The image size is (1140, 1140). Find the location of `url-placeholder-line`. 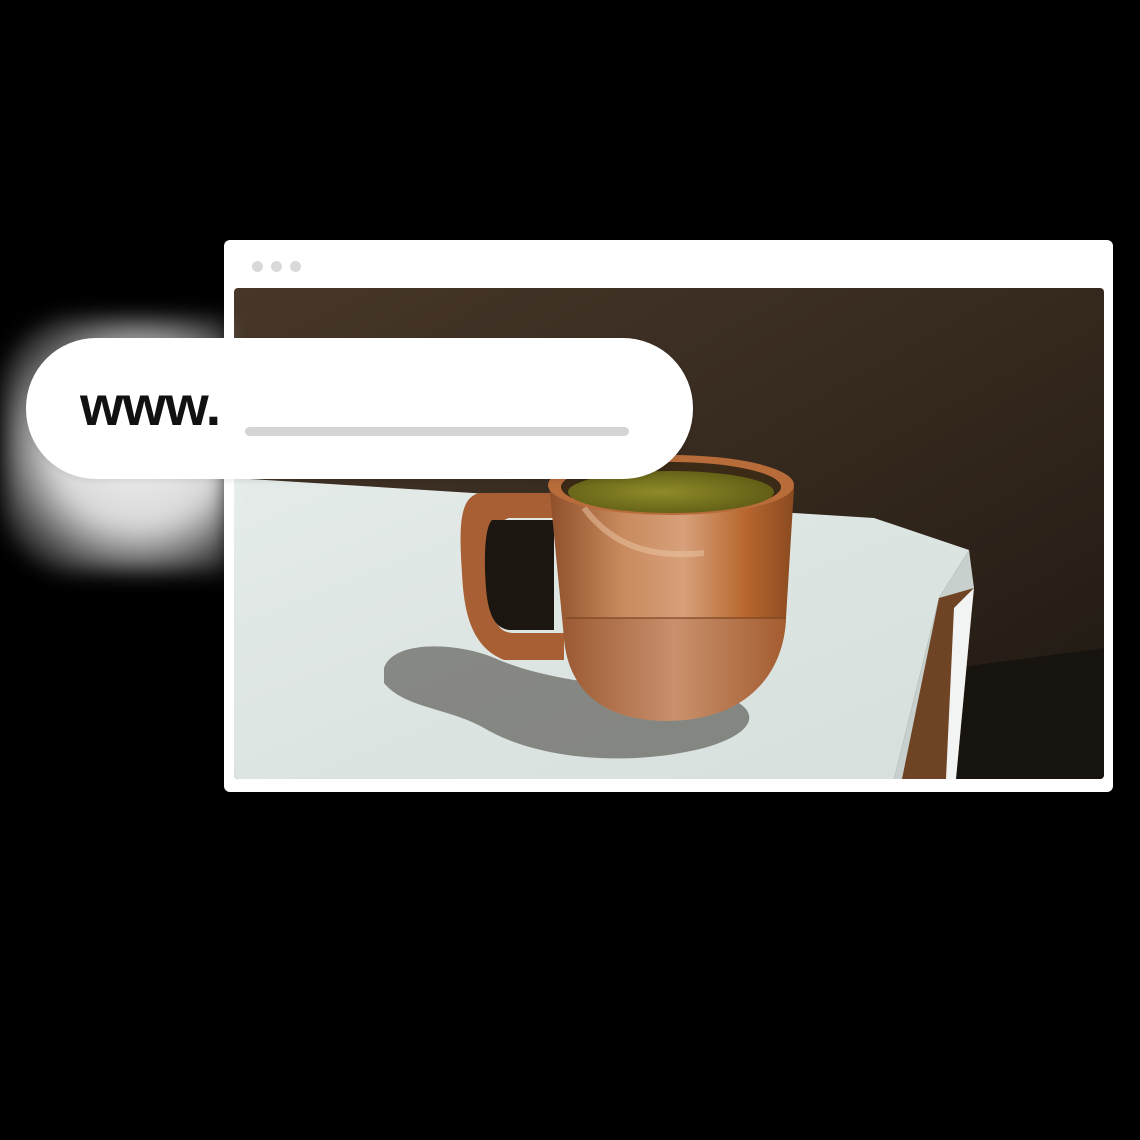

url-placeholder-line is located at coordinates (437, 431).